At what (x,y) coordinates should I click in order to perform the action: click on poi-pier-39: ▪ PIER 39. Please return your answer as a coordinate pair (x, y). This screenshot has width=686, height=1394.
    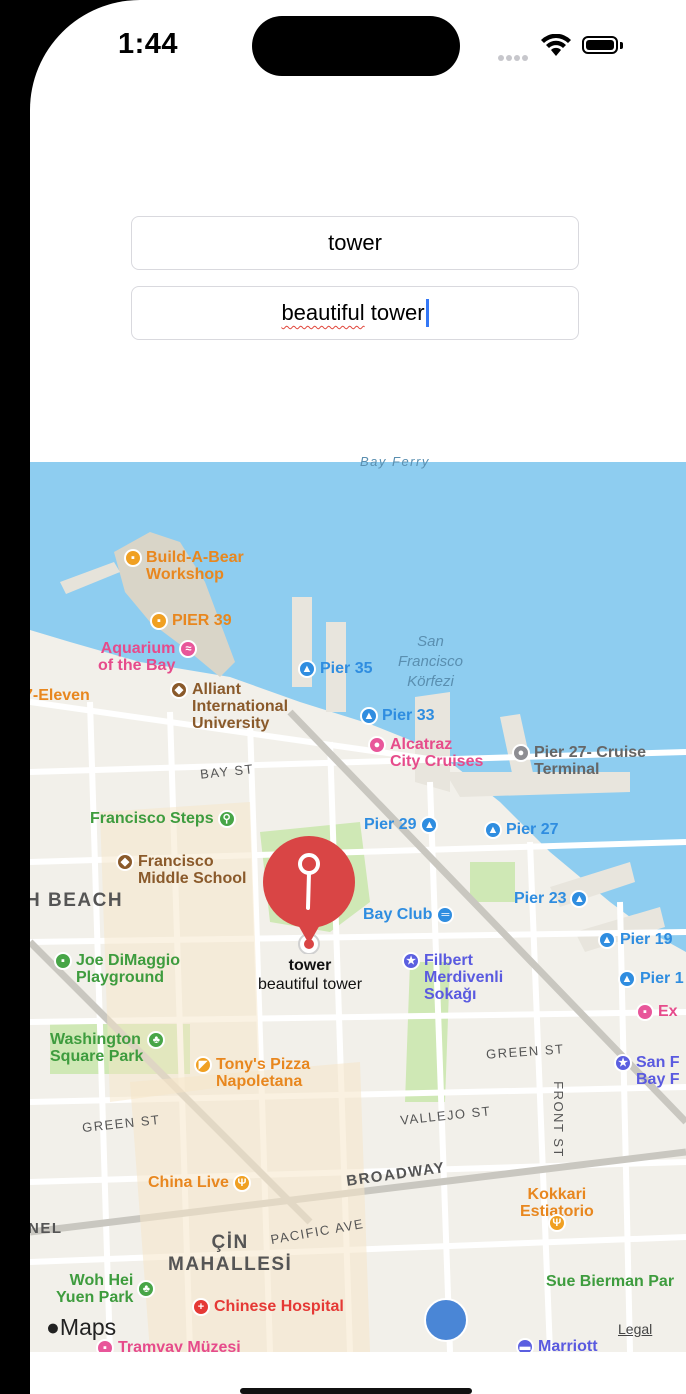
    Looking at the image, I should click on (191, 621).